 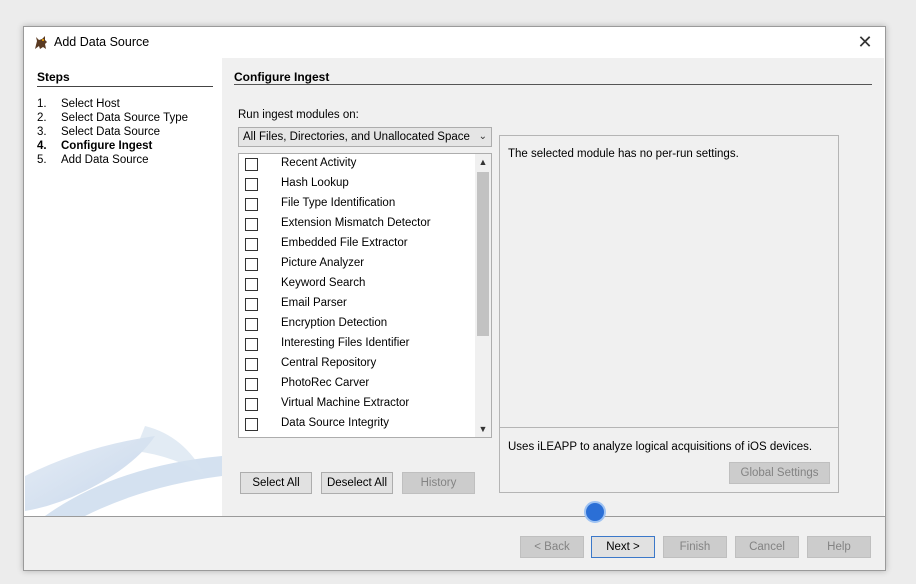 I want to click on module-row: Virtual Machine Extractor, so click(x=358, y=404).